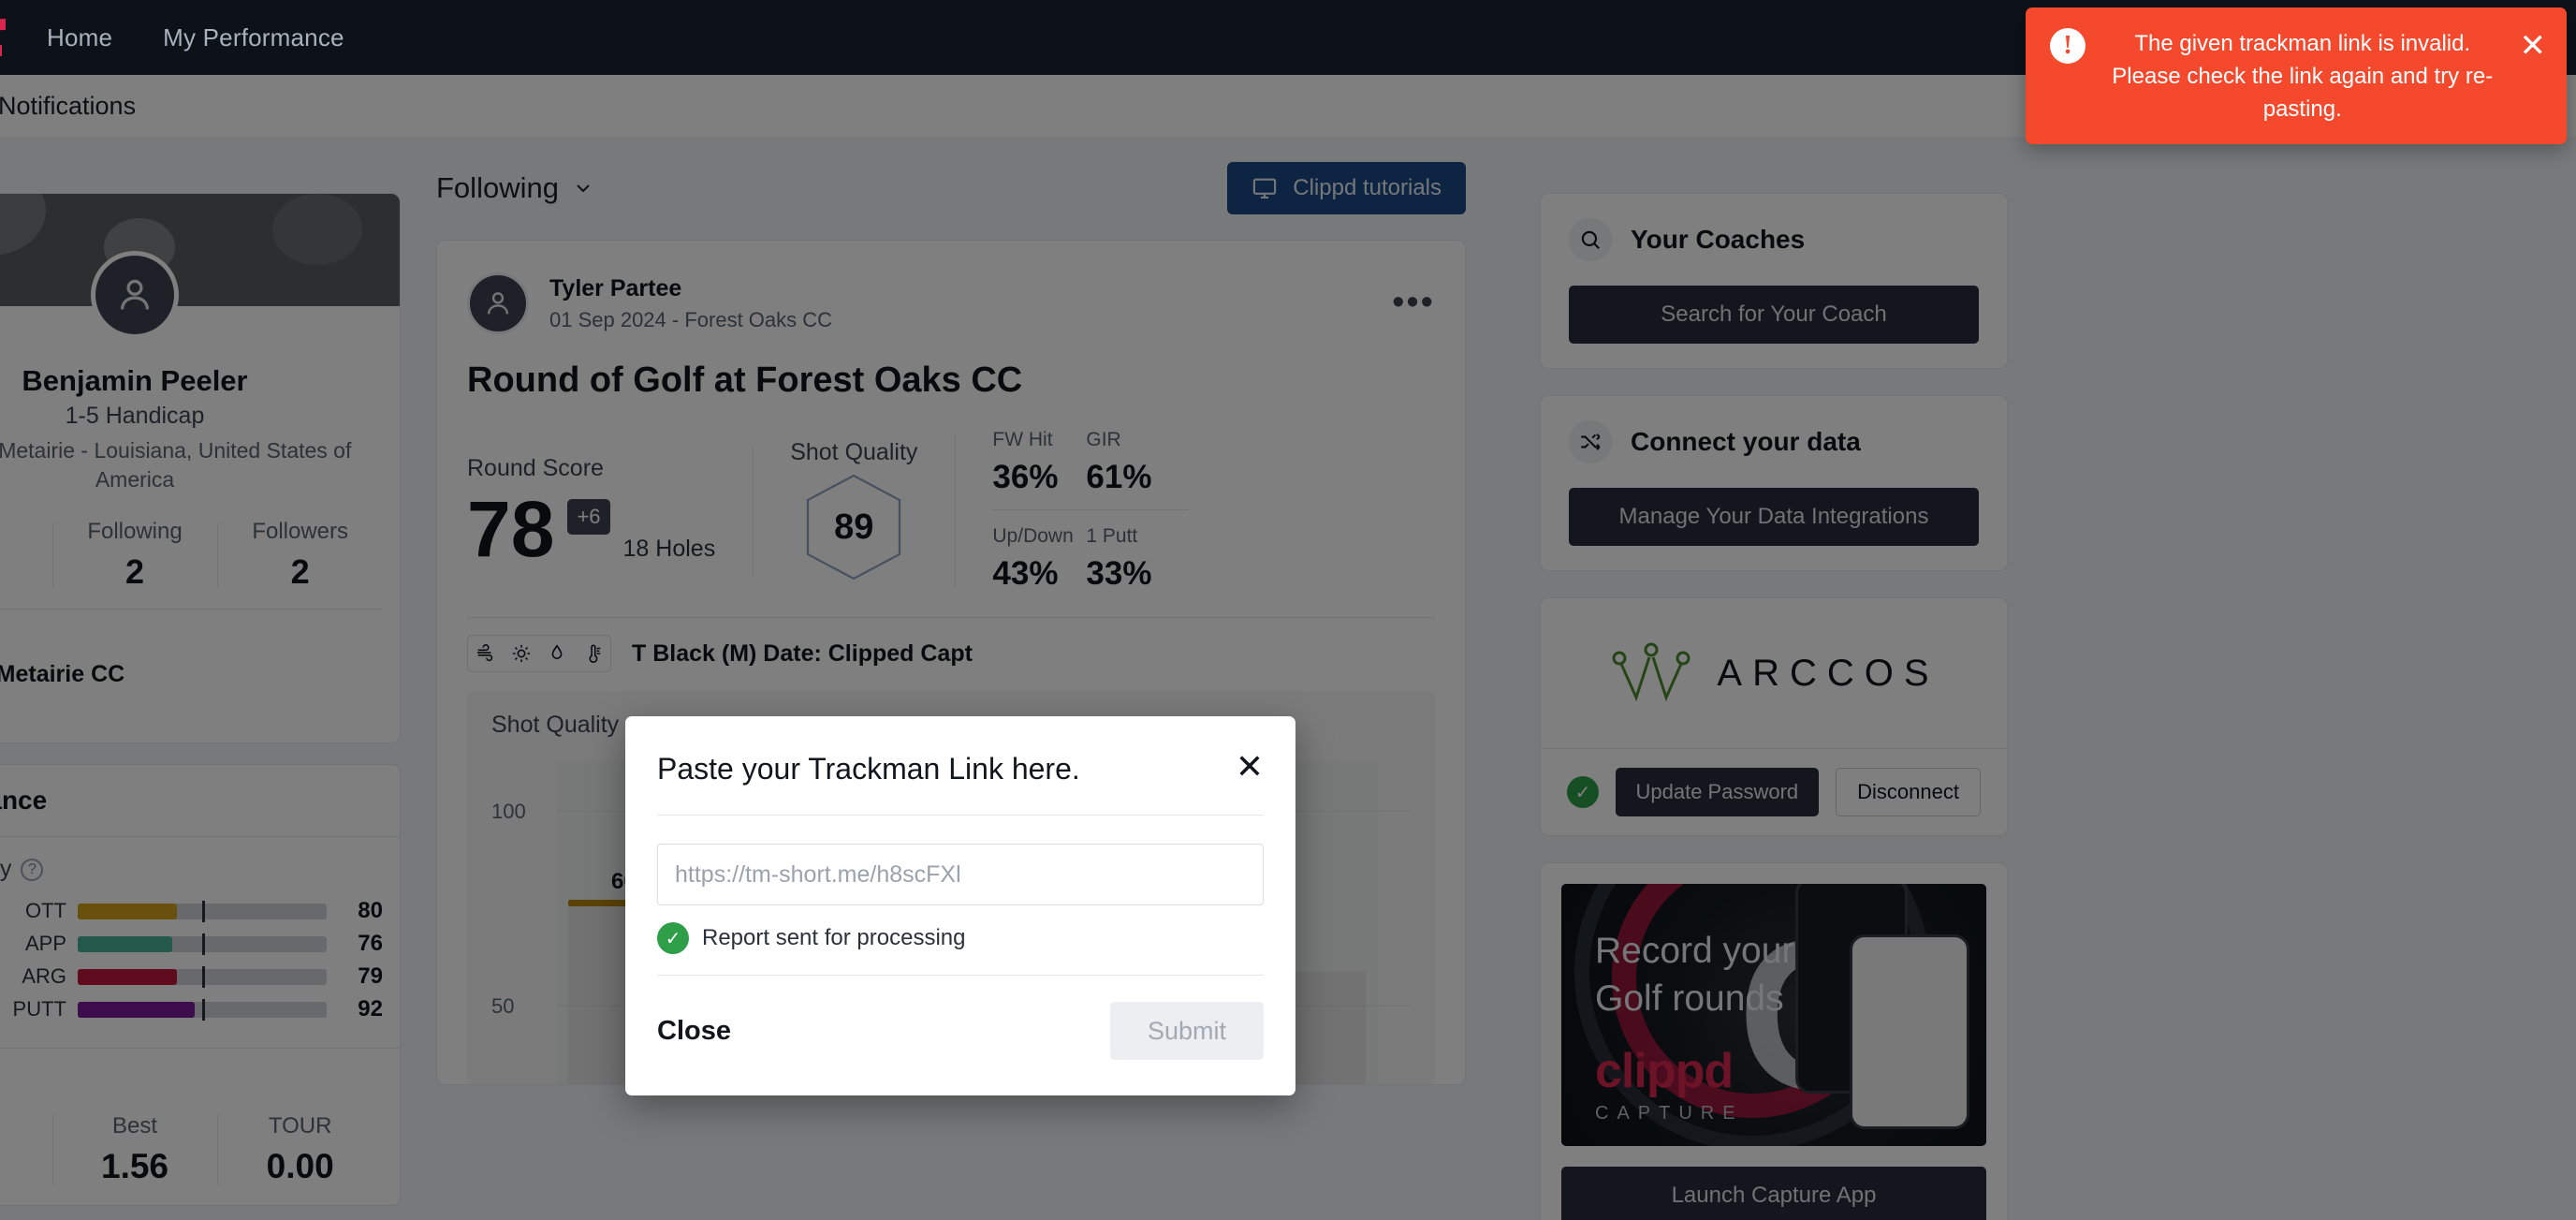  What do you see at coordinates (834, 937) in the screenshot?
I see `modal-status-text: Report sent for processing` at bounding box center [834, 937].